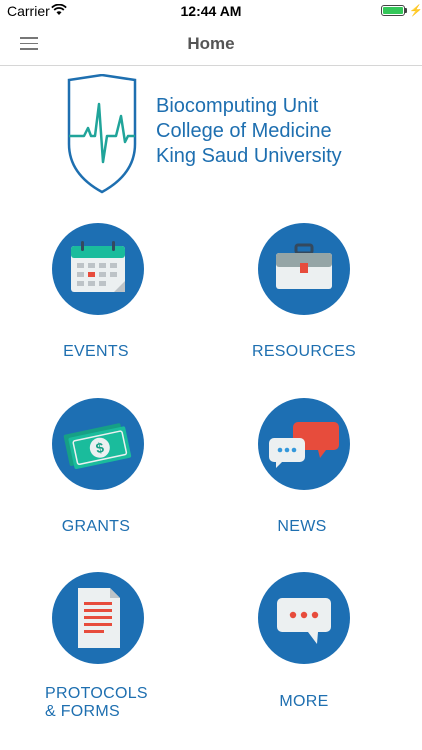 This screenshot has width=422, height=750. I want to click on money-icon: $, so click(97, 446).